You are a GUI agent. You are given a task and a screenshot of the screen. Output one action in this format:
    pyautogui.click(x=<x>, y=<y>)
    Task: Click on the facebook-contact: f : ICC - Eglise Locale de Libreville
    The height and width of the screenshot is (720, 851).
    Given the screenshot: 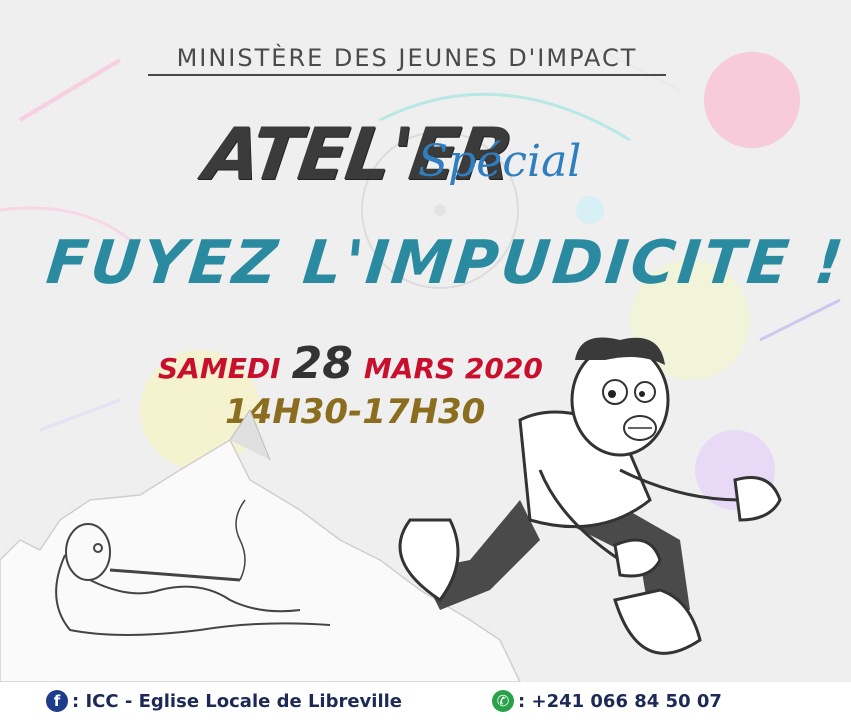 What is the action you would take?
    pyautogui.click(x=224, y=701)
    